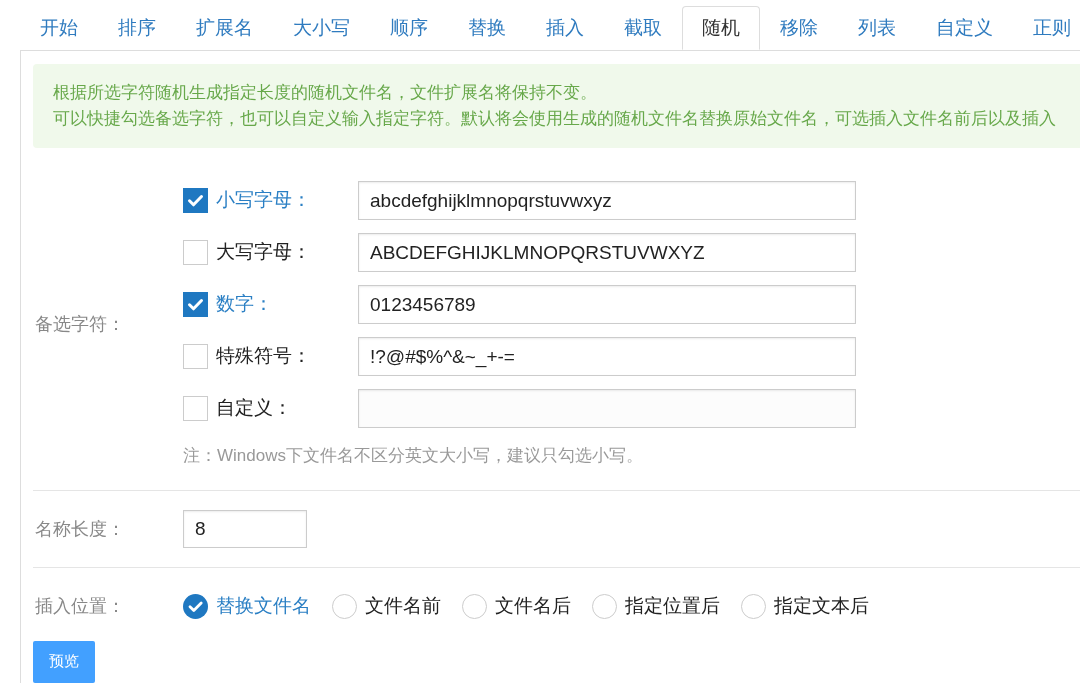 The image size is (1080, 690). I want to click on radio-label: 替换文件名, so click(263, 606).